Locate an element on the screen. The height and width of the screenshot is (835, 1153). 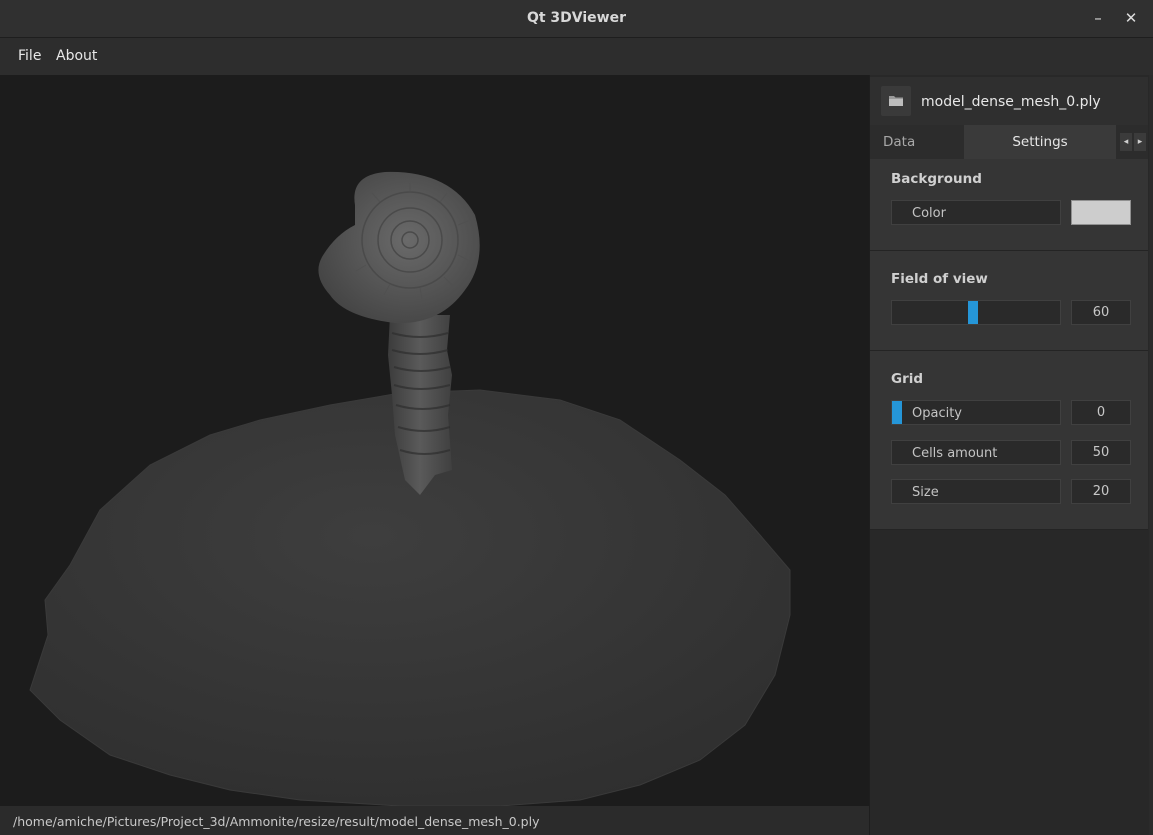
field-of-view-section: Field of view 60 is located at coordinates (1009, 301).